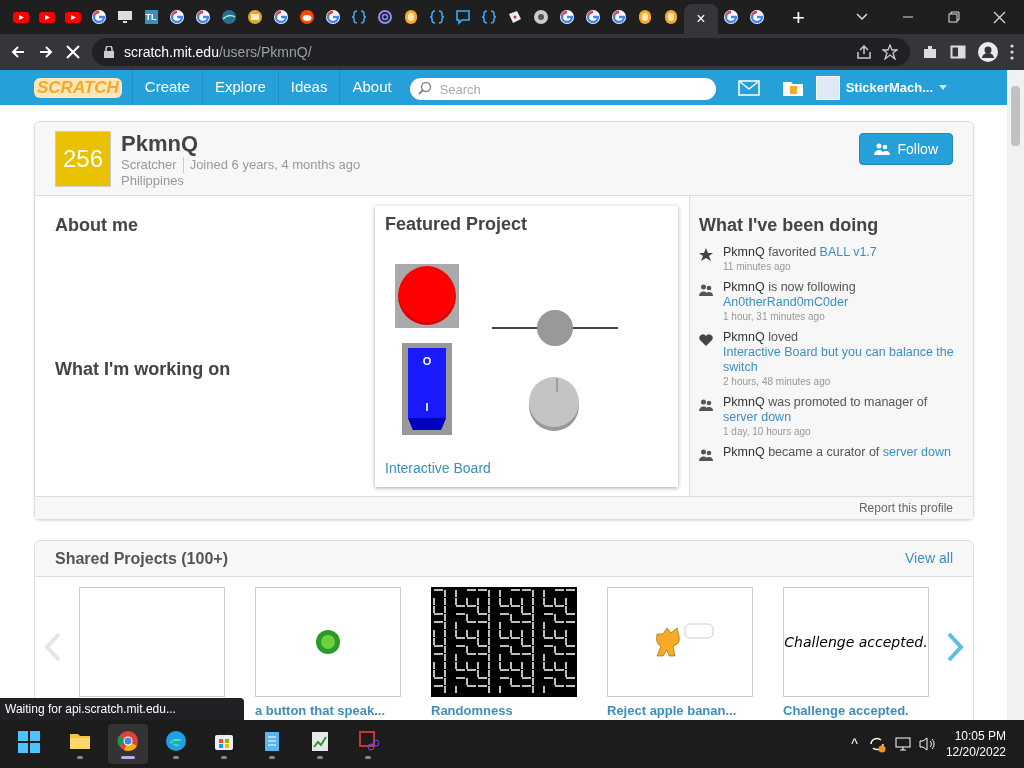 This screenshot has width=1024, height=768. Describe the element at coordinates (980, 736) in the screenshot. I see `clock-time: 10:05 PM` at that location.